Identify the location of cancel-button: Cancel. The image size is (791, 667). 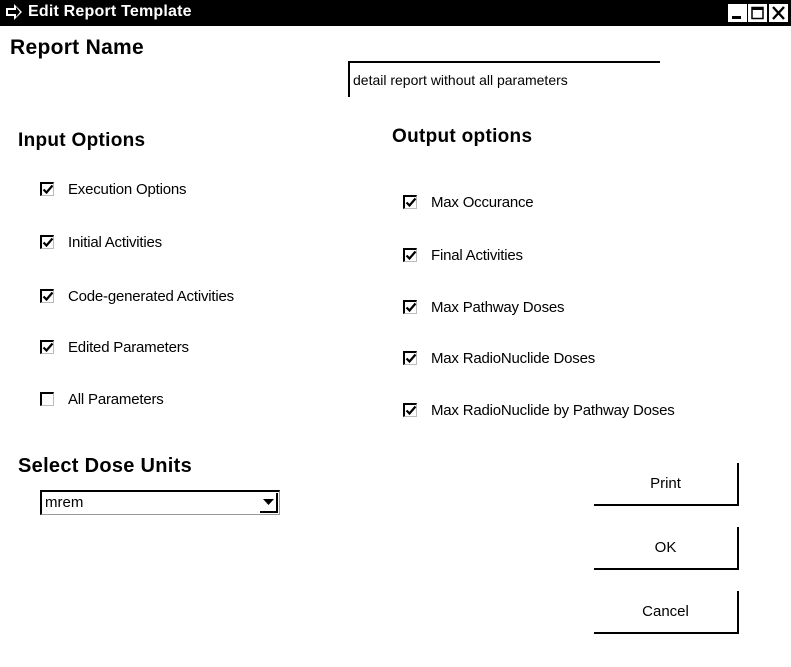
(666, 612).